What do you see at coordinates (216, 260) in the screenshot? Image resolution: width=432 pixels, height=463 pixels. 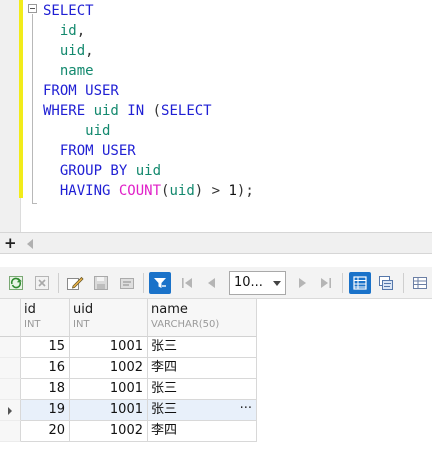 I see `splitter` at bounding box center [216, 260].